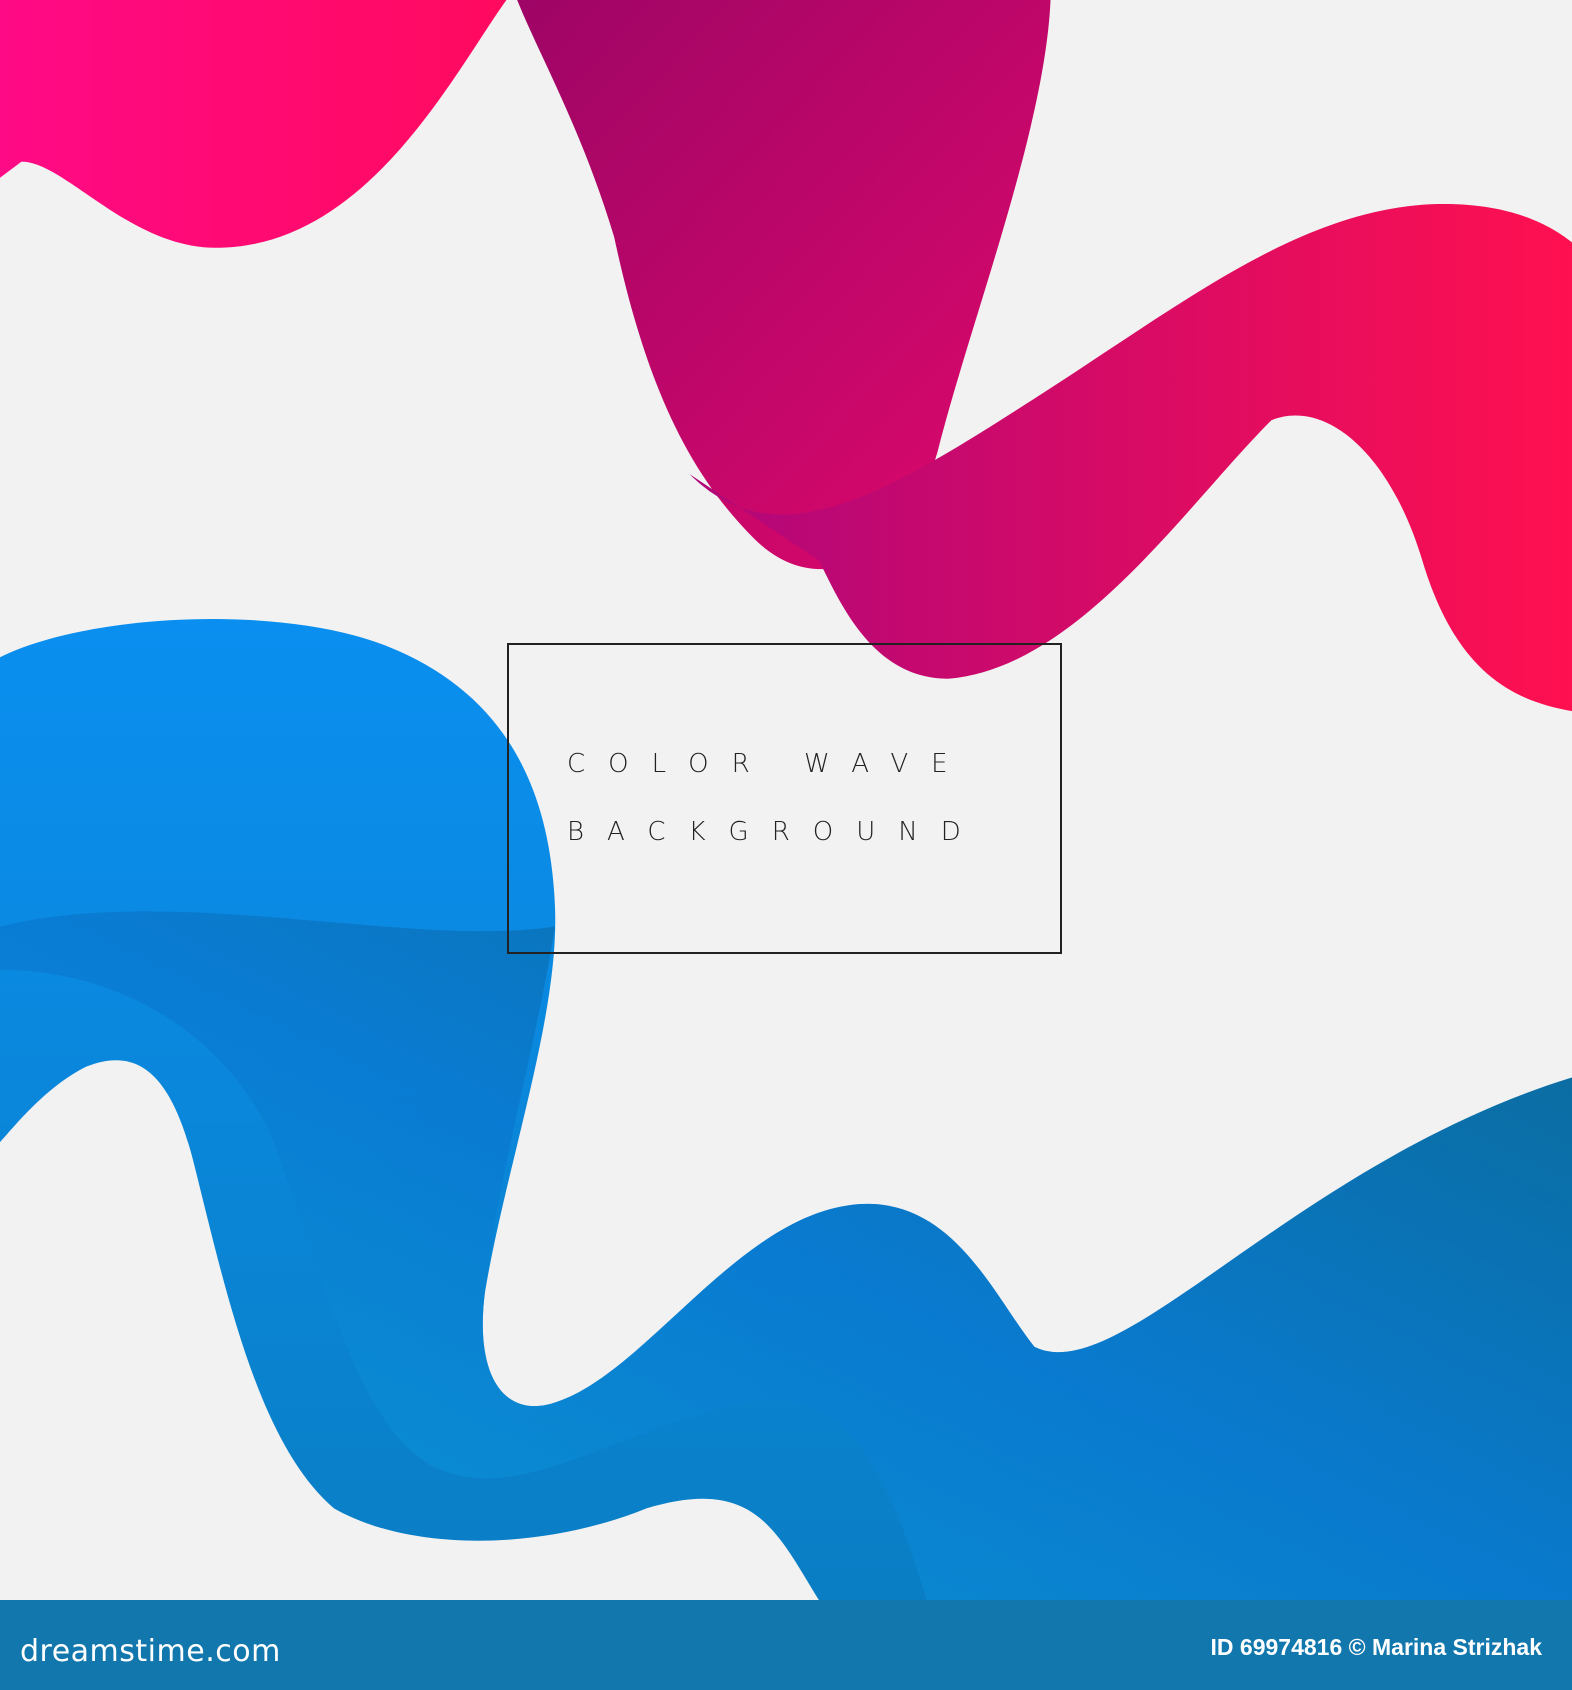 This screenshot has height=1690, width=1572. What do you see at coordinates (150, 1651) in the screenshot?
I see `dreamstime-logo: dreamstime.com` at bounding box center [150, 1651].